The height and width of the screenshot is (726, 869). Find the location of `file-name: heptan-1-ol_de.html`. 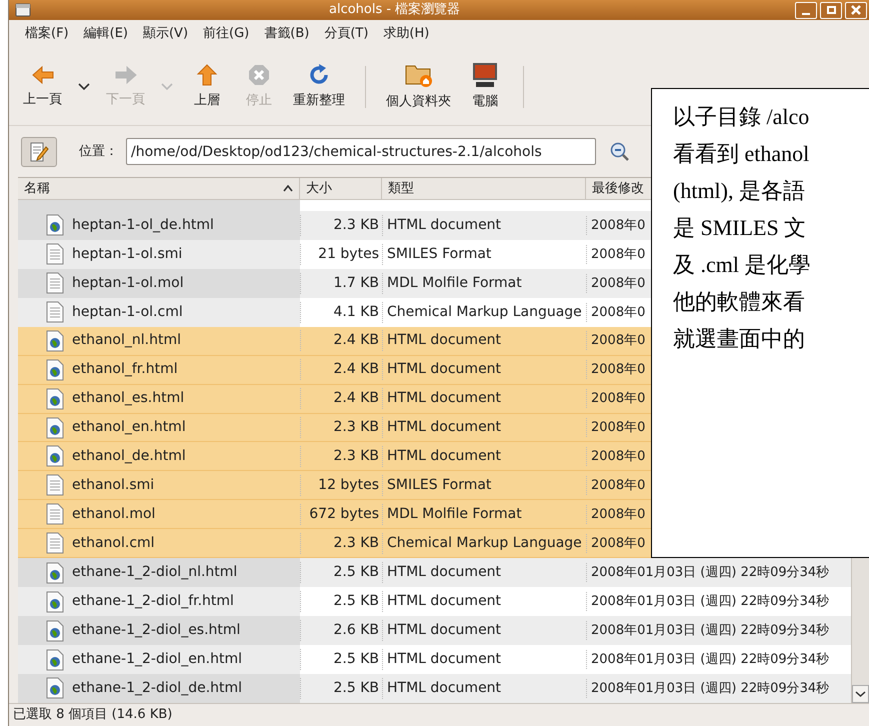

file-name: heptan-1-ol_de.html is located at coordinates (143, 225).